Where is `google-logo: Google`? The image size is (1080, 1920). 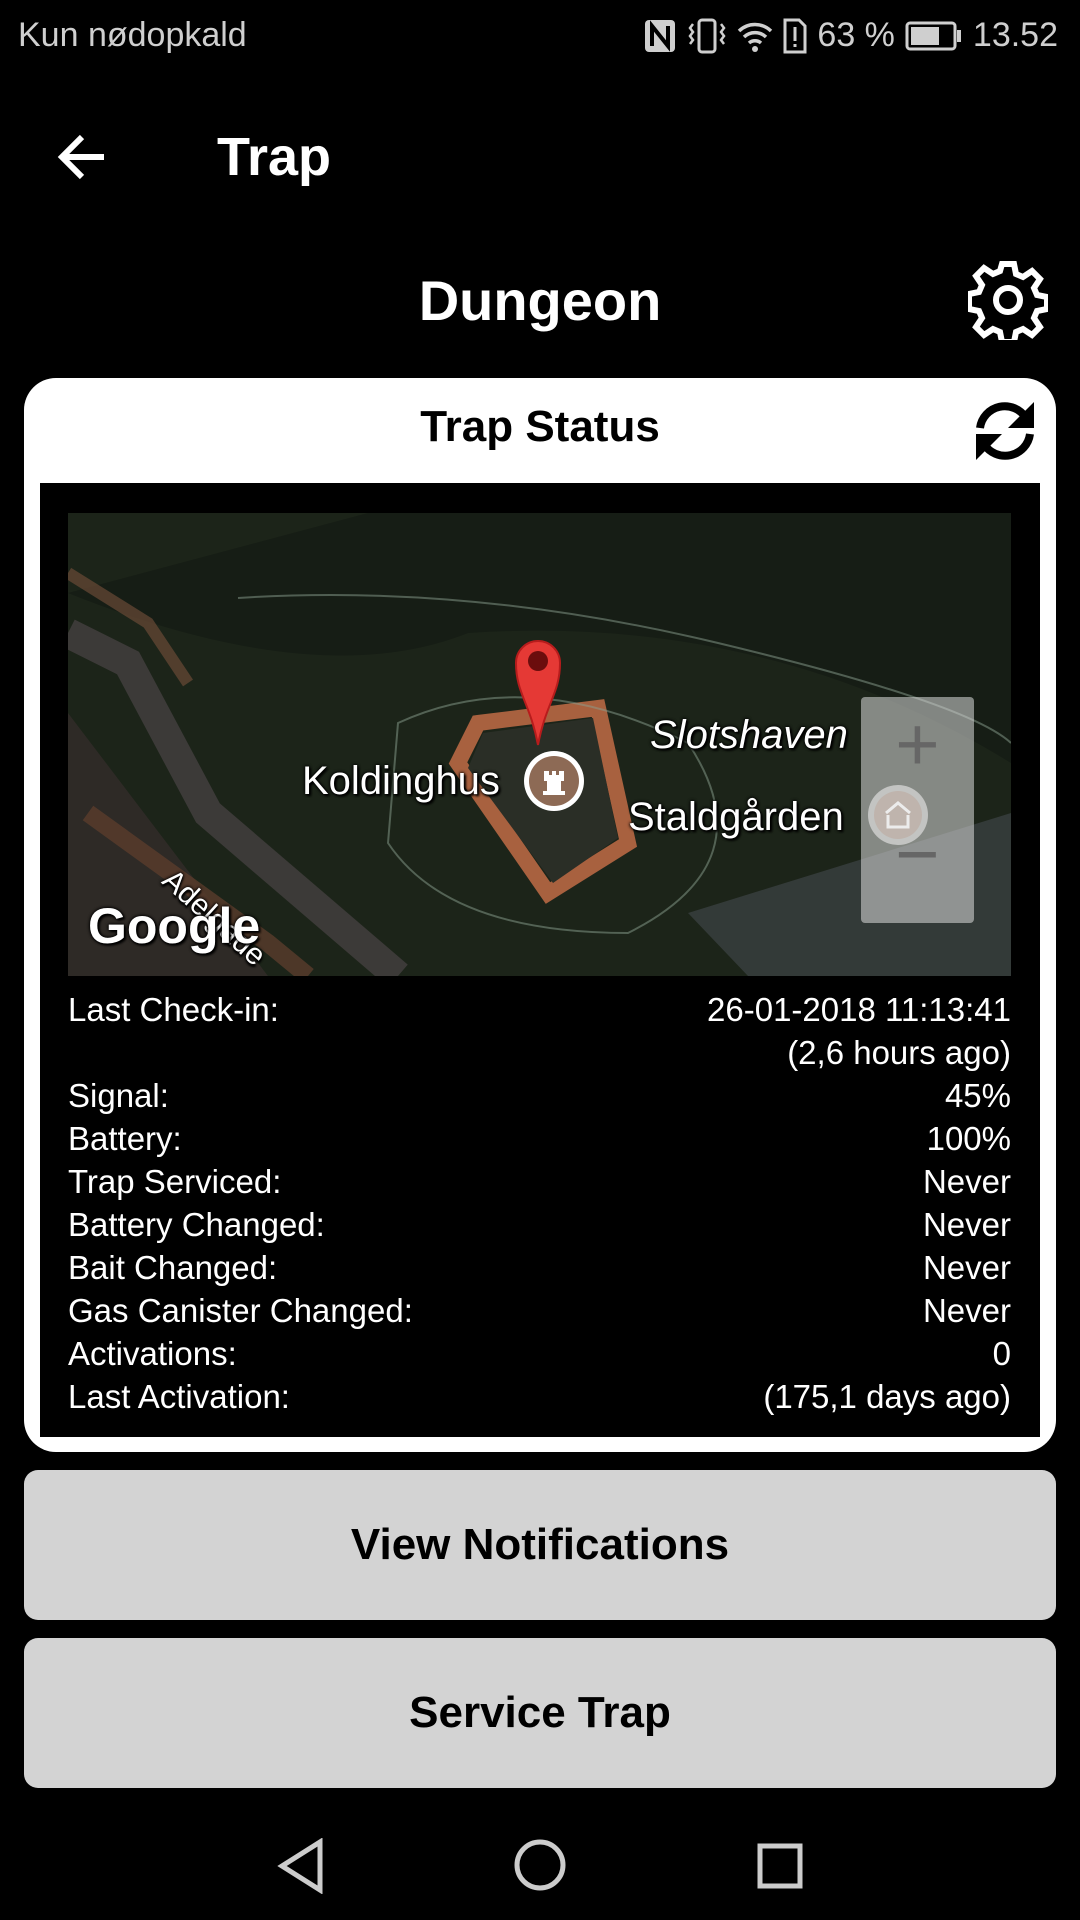 google-logo: Google is located at coordinates (174, 926).